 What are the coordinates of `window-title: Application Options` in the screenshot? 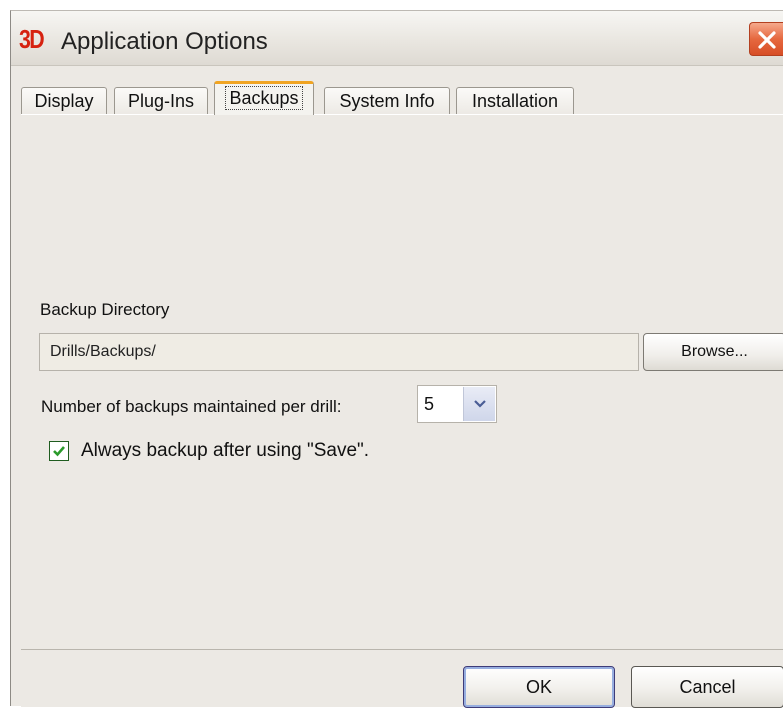 It's located at (164, 41).